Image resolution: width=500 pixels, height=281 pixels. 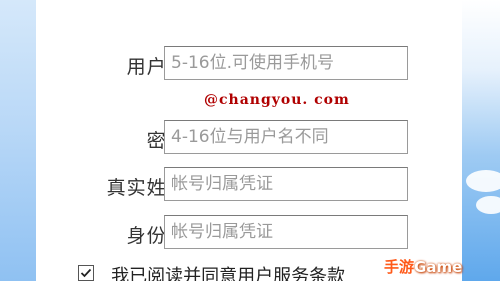 I want to click on password-input, so click(x=286, y=137).